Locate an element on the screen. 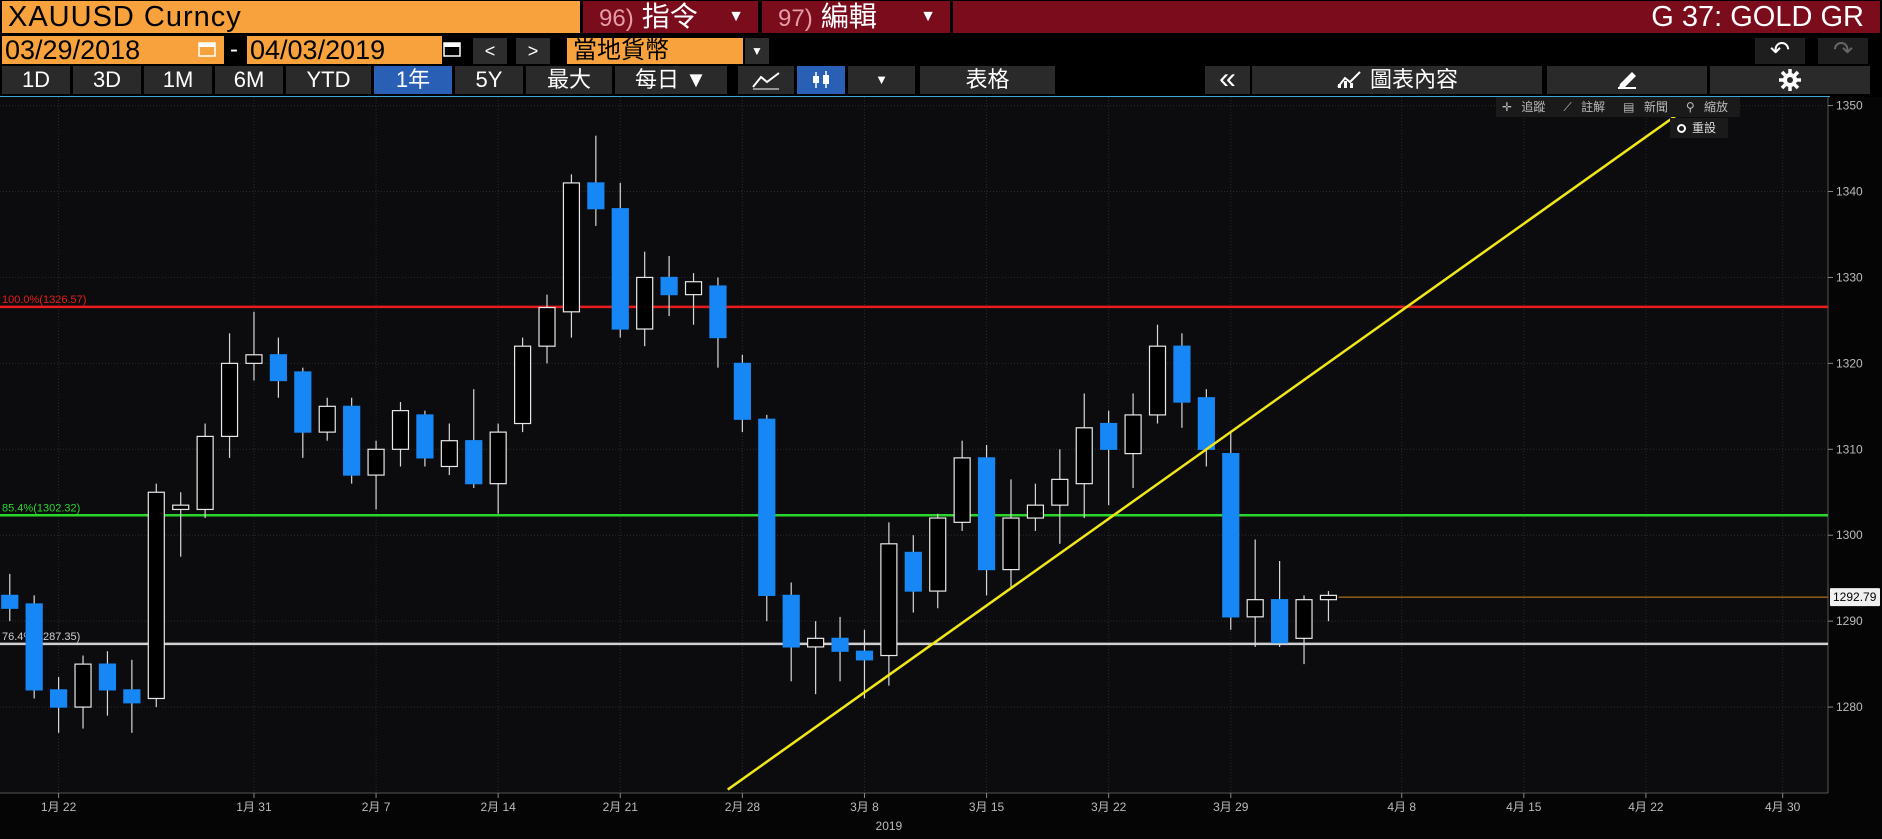  start-date-field: 03/29/2018 is located at coordinates (113, 50).